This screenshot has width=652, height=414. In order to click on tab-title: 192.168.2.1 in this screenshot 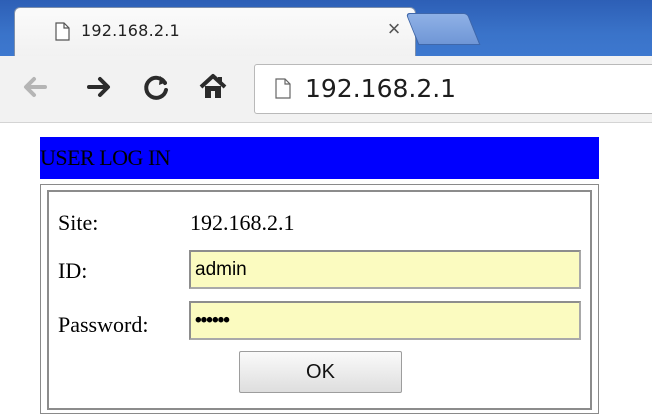, I will do `click(130, 30)`.